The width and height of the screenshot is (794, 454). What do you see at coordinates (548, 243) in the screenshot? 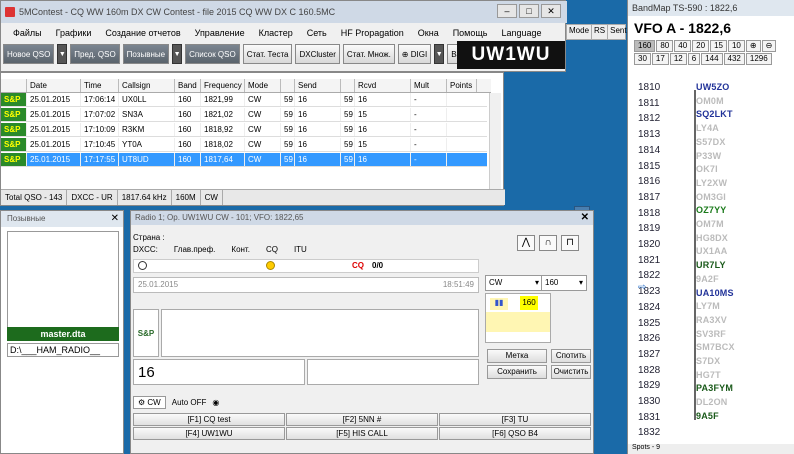
I see `filter-mid-icon: ∩` at bounding box center [548, 243].